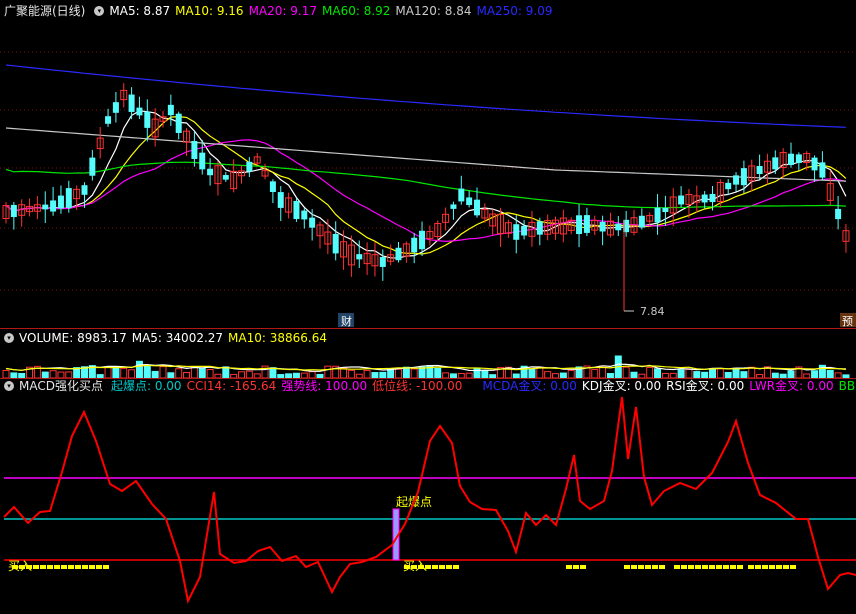  What do you see at coordinates (140, 10) in the screenshot?
I see `ma5-readout: MA5: 8.87` at bounding box center [140, 10].